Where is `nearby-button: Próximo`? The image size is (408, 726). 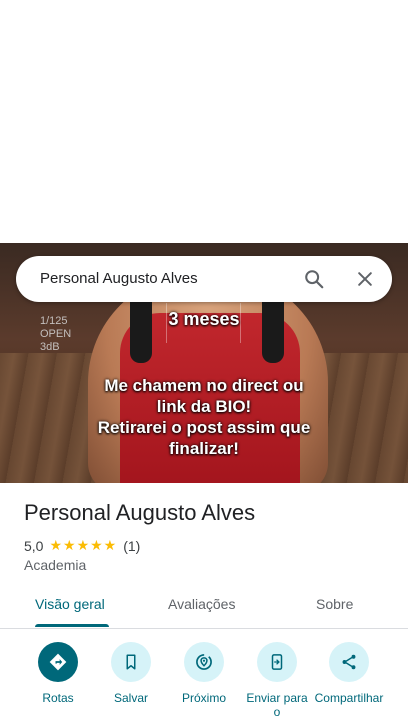
nearby-button: Próximo is located at coordinates (204, 672).